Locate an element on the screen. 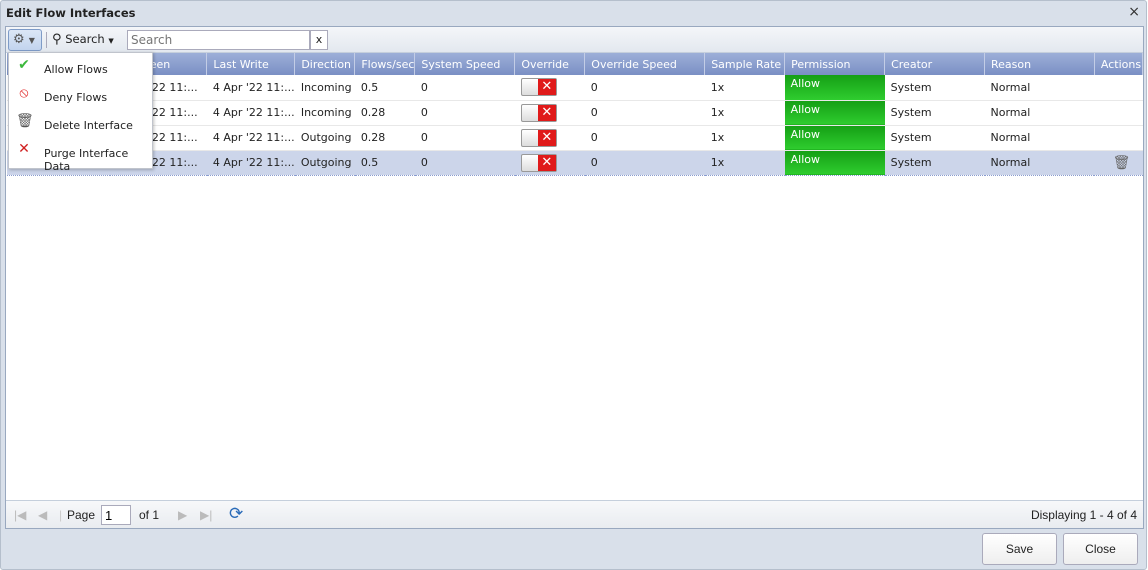 The image size is (1148, 570). save-button: Save is located at coordinates (1019, 549).